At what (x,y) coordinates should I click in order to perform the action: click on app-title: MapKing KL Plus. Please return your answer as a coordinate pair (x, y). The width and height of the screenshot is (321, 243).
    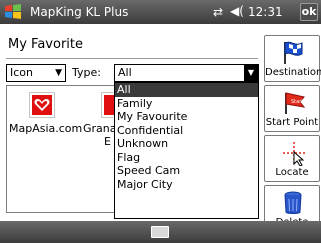
    Looking at the image, I should click on (79, 12).